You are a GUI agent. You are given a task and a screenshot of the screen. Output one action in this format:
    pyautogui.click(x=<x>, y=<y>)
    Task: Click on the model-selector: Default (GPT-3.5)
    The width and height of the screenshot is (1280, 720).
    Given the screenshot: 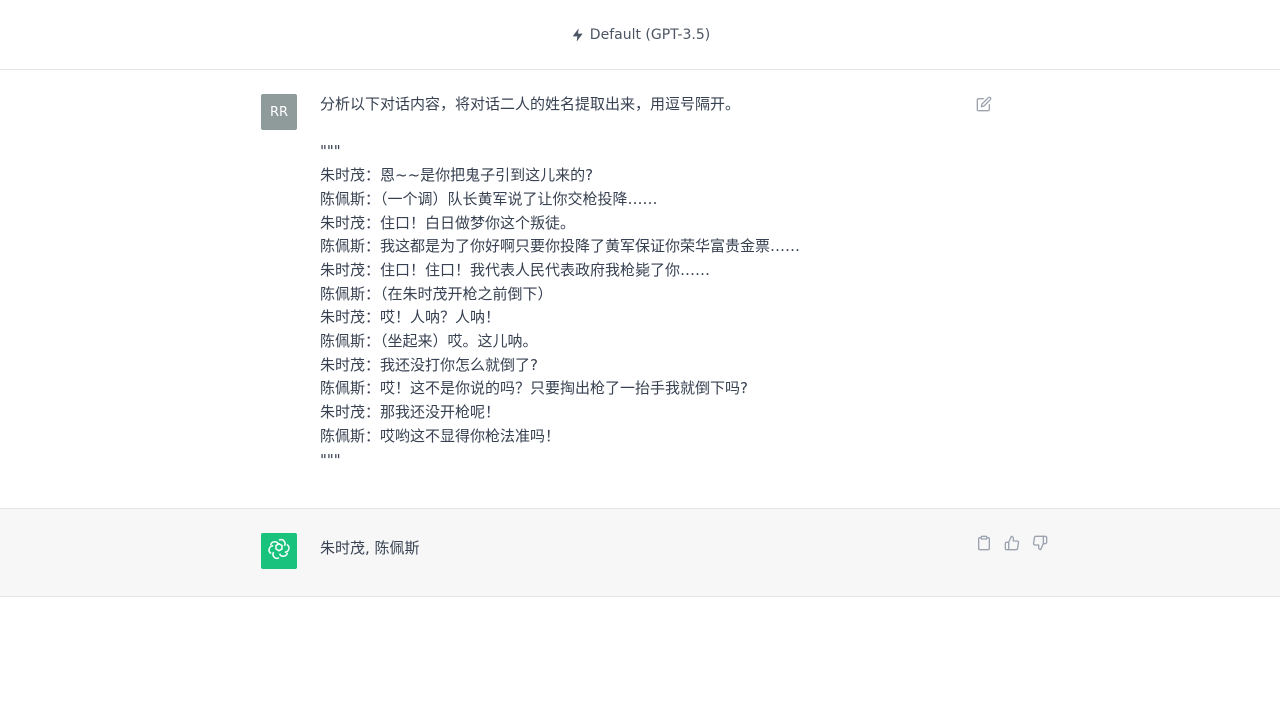 What is the action you would take?
    pyautogui.click(x=640, y=35)
    